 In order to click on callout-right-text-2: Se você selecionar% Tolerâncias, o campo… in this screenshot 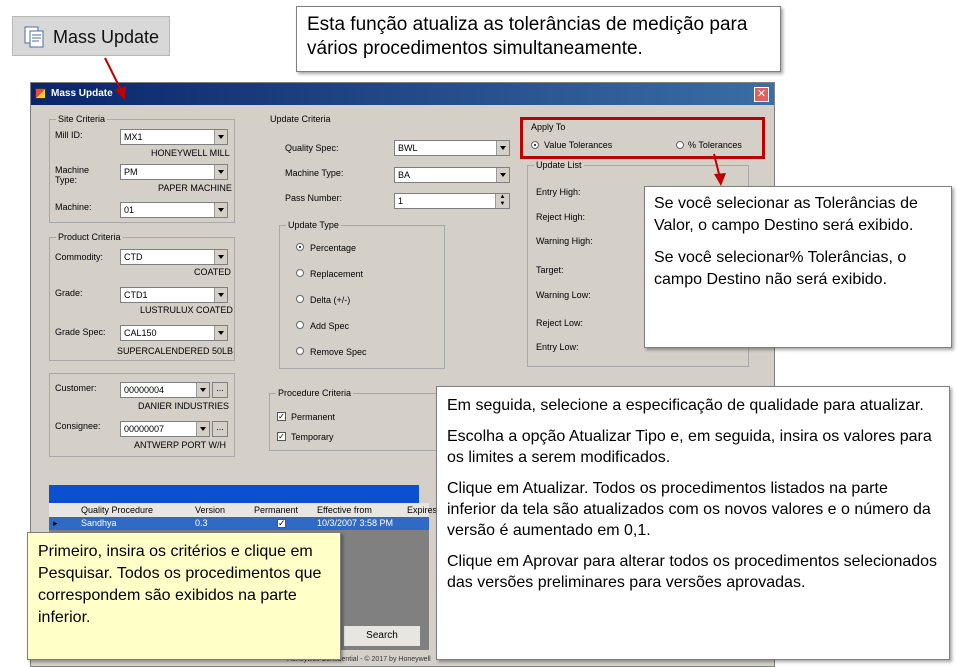, I will do `click(780, 268)`.